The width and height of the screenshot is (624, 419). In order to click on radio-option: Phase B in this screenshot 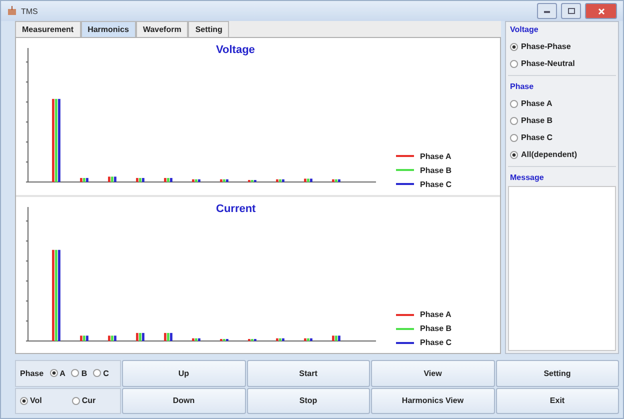, I will do `click(562, 120)`.